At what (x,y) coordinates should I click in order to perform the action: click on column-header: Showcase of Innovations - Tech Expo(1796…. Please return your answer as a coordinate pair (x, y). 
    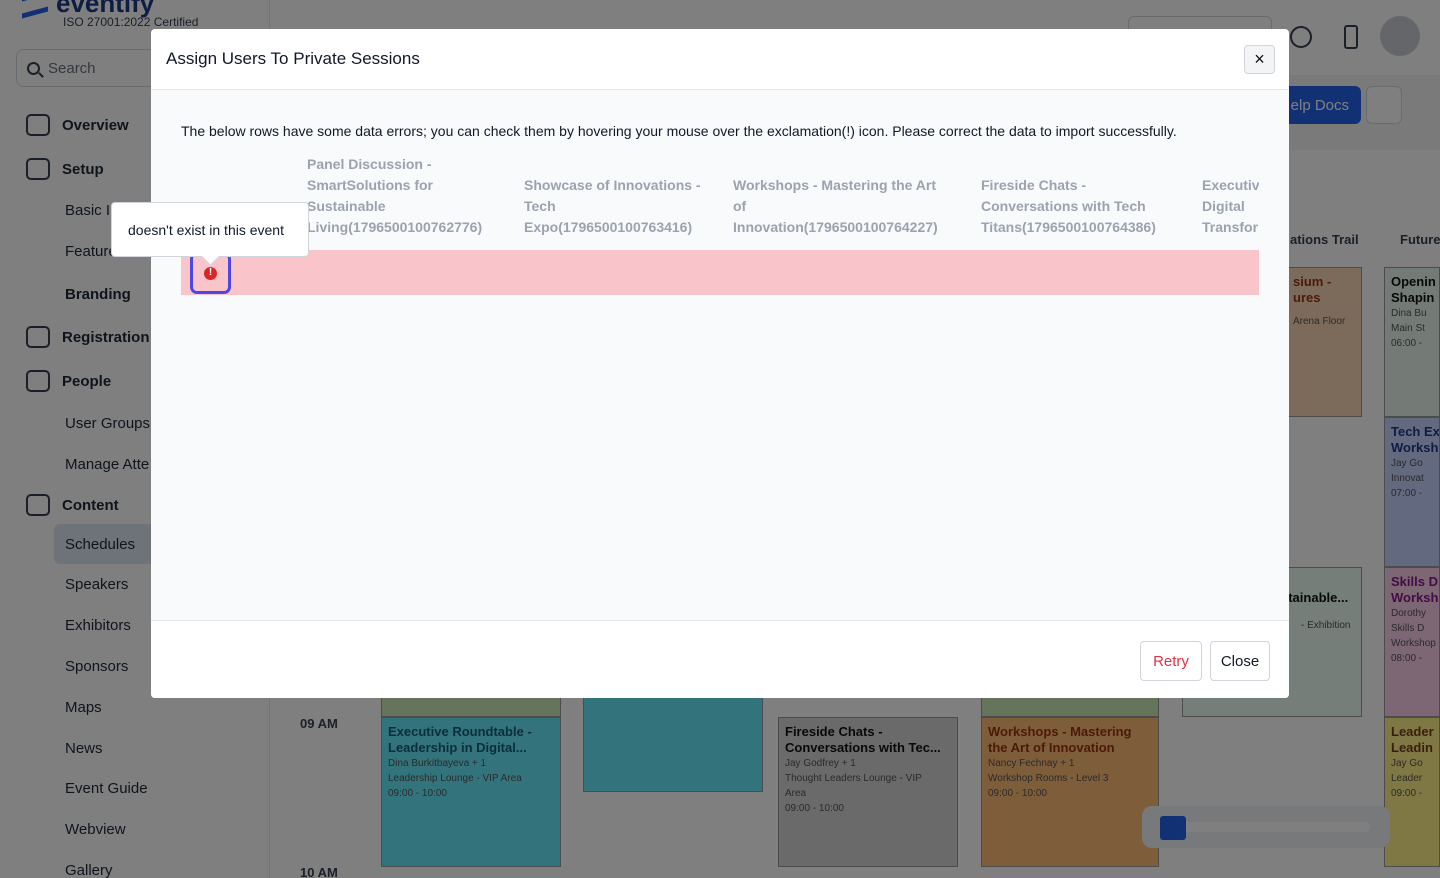
    Looking at the image, I should click on (612, 206).